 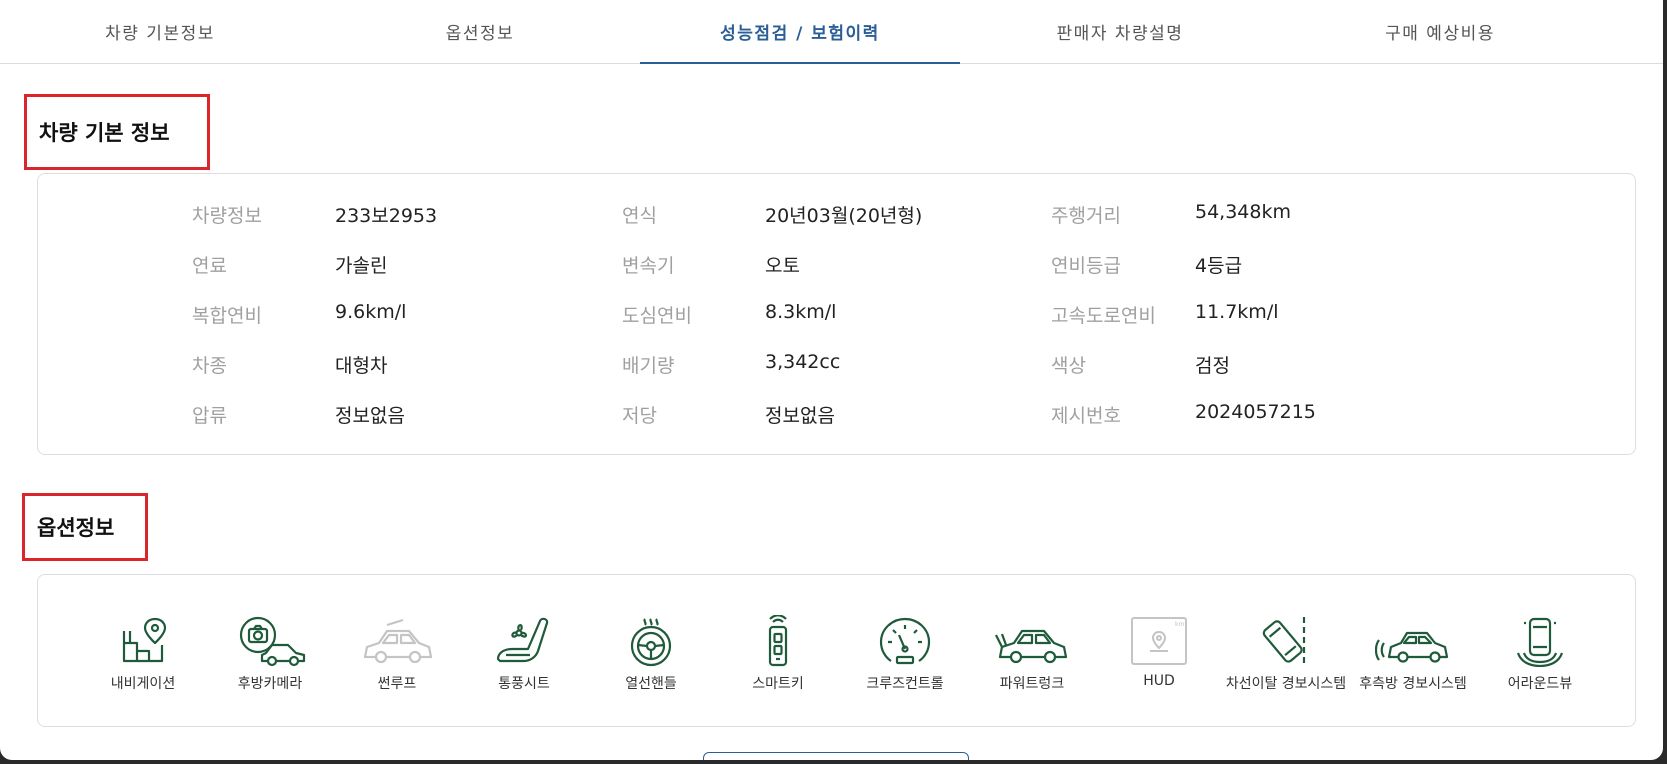 What do you see at coordinates (639, 216) in the screenshot?
I see `info-label: 연식` at bounding box center [639, 216].